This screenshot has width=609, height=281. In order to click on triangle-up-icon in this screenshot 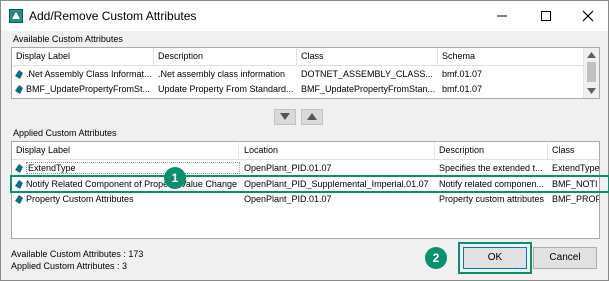, I will do `click(312, 116)`.